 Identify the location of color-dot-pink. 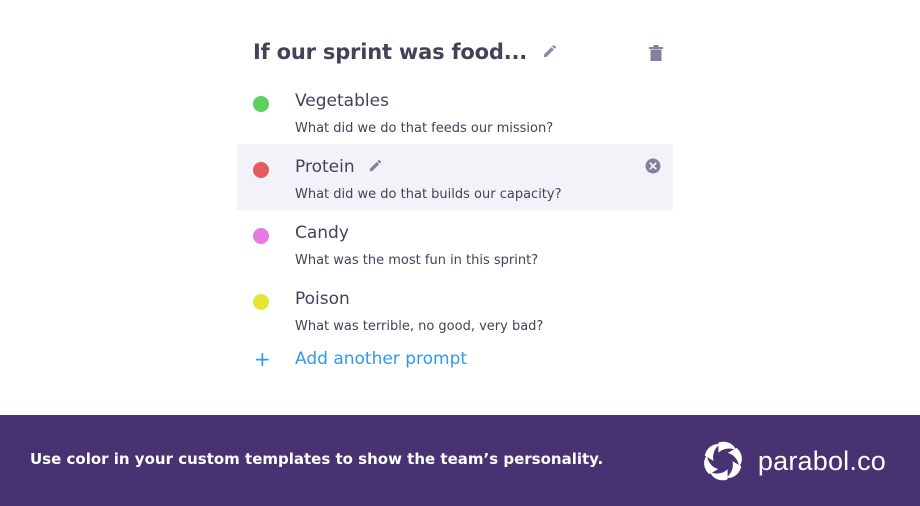
(261, 236).